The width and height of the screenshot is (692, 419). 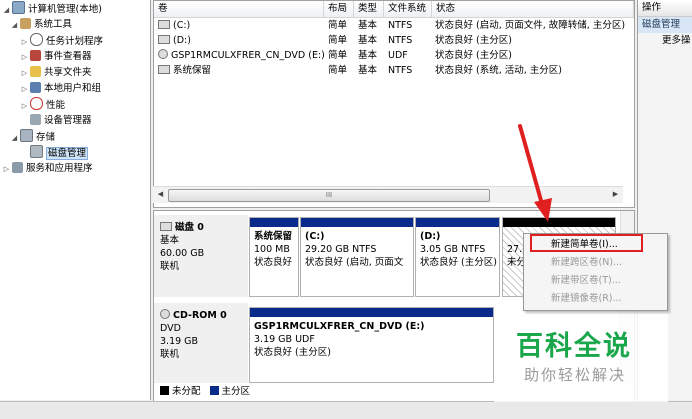 What do you see at coordinates (170, 240) in the screenshot?
I see `disk-kind: 基本` at bounding box center [170, 240].